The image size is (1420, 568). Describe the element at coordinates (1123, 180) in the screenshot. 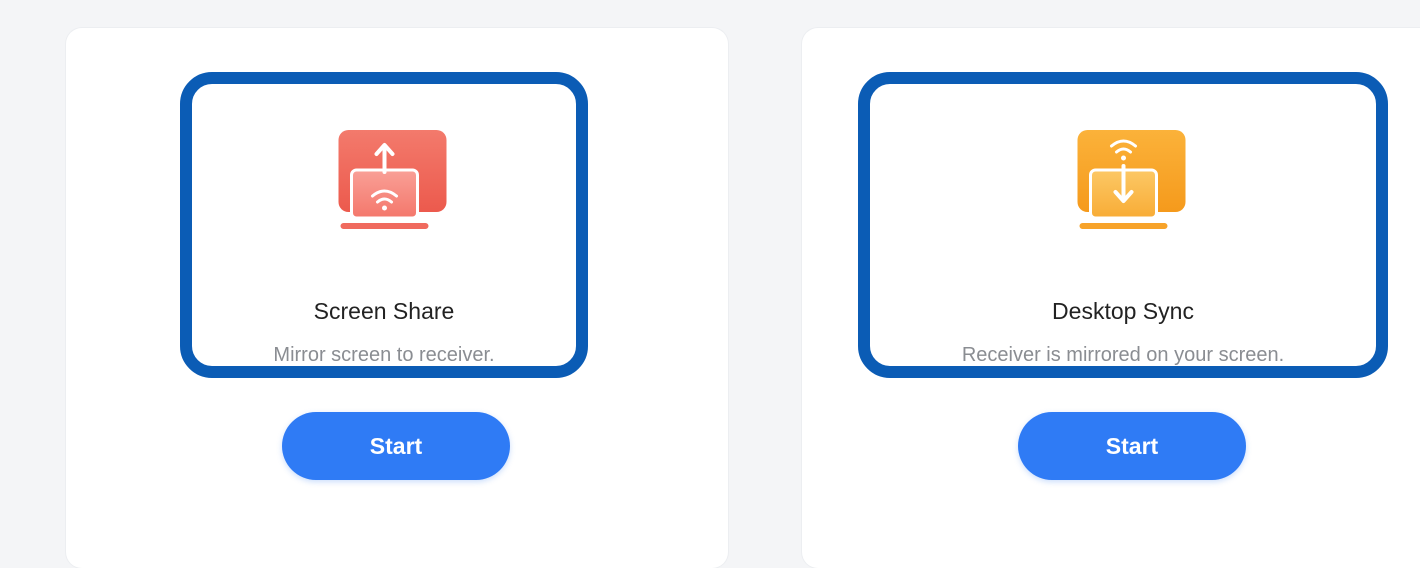

I see `desktop-sync-icon` at that location.